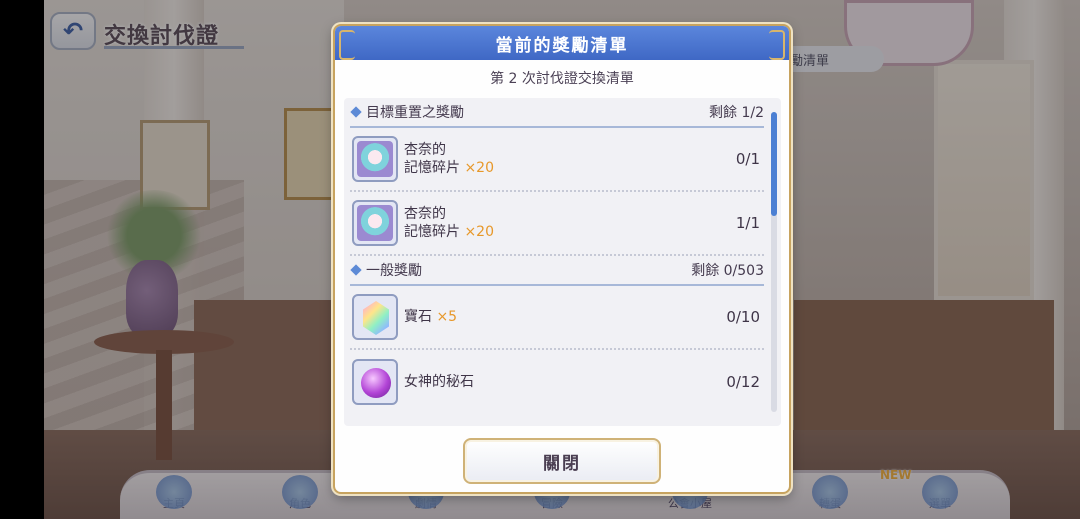 The image size is (1080, 519). I want to click on reward-row: 寶石 ×5 0/10, so click(557, 318).